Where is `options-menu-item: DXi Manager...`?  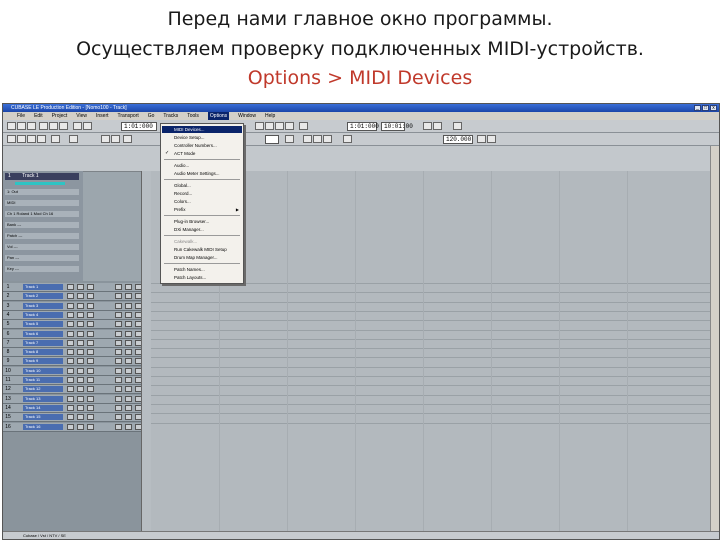 options-menu-item: DXi Manager... is located at coordinates (202, 229).